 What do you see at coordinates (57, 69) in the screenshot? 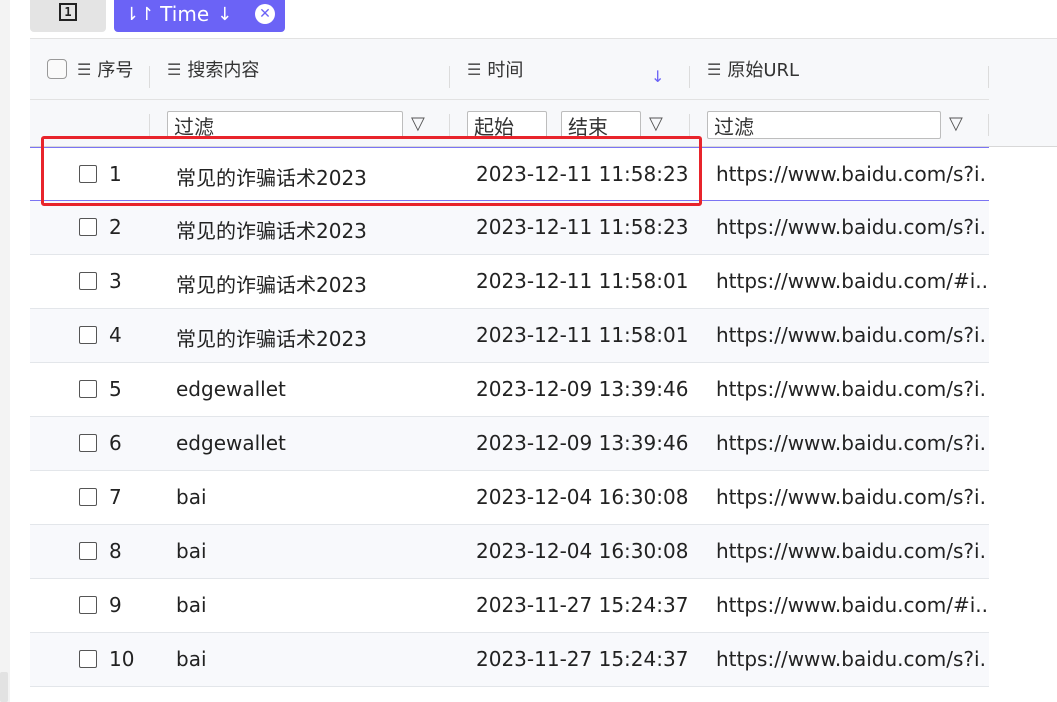
I see `select-all-checkbox` at bounding box center [57, 69].